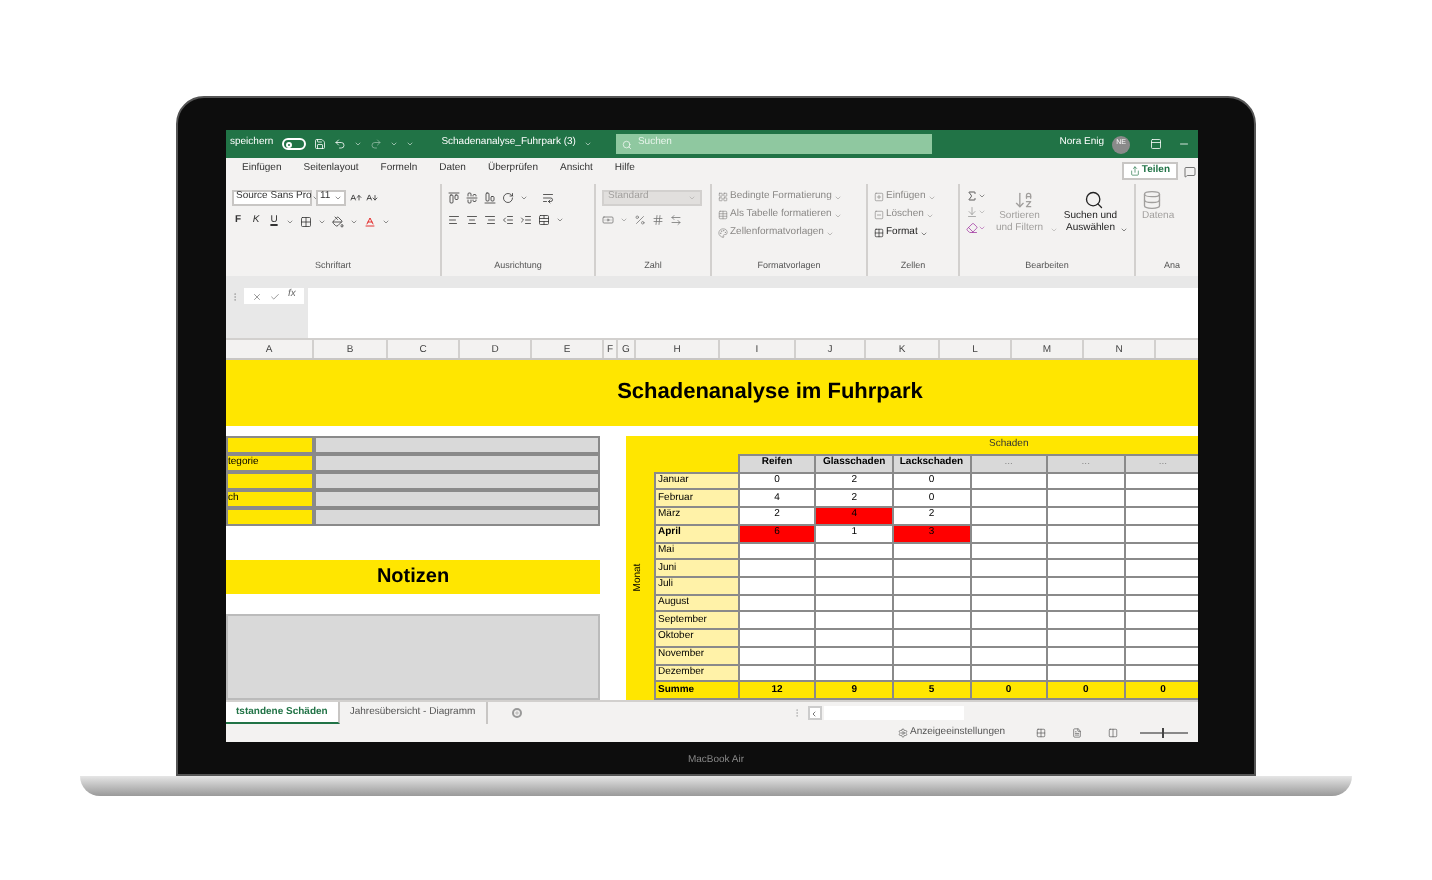 The height and width of the screenshot is (880, 1432). Describe the element at coordinates (1076, 733) in the screenshot. I see `page-layout-icon` at that location.